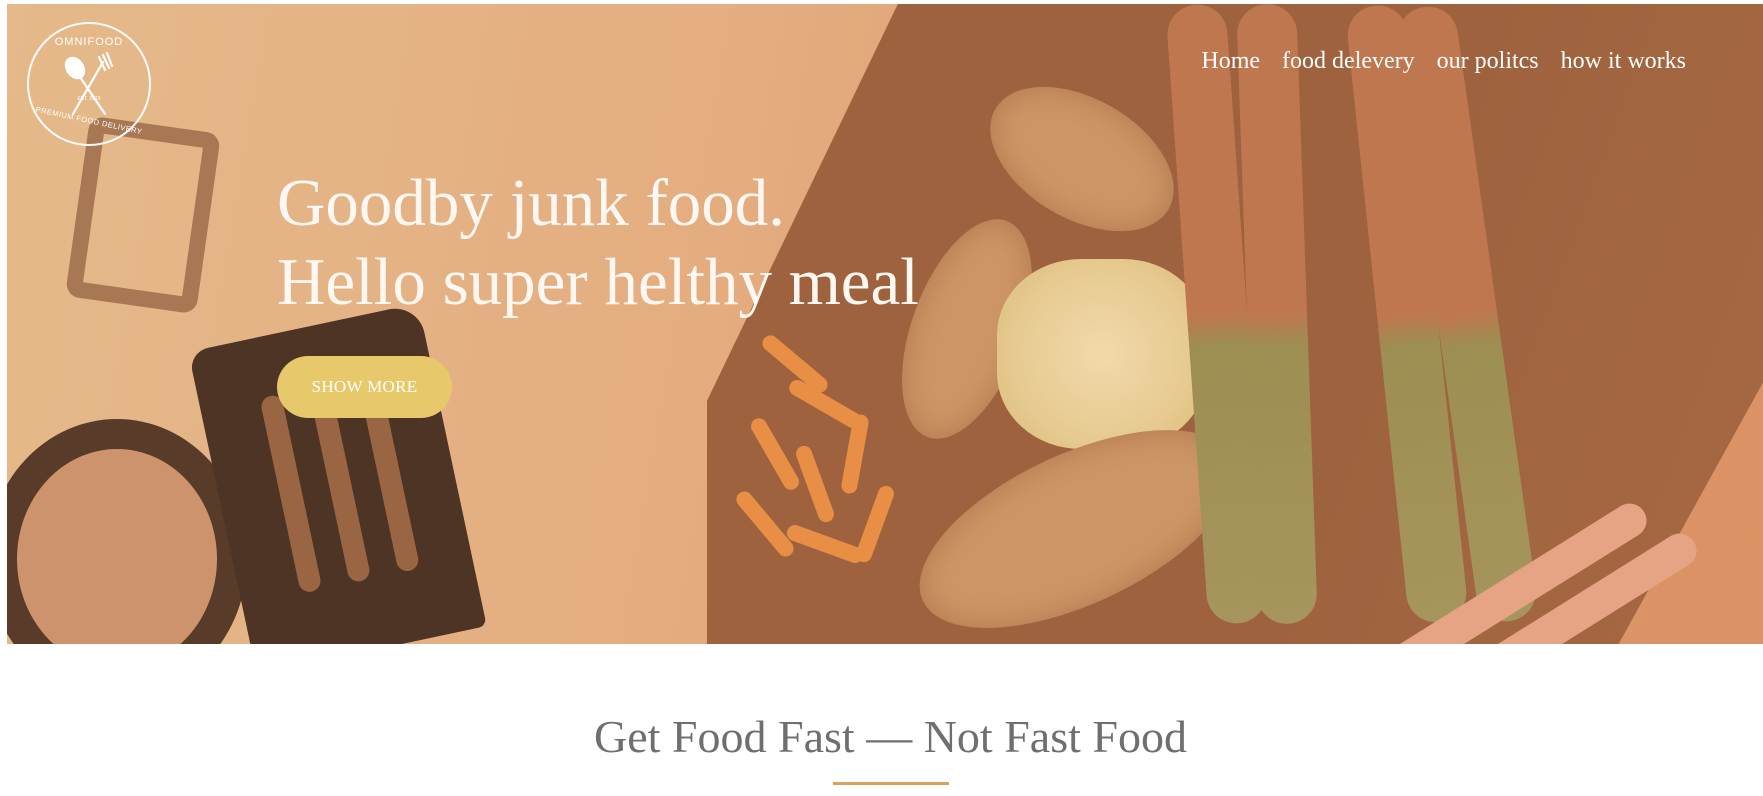  I want to click on logo-established-text: EST. 2019, so click(89, 99).